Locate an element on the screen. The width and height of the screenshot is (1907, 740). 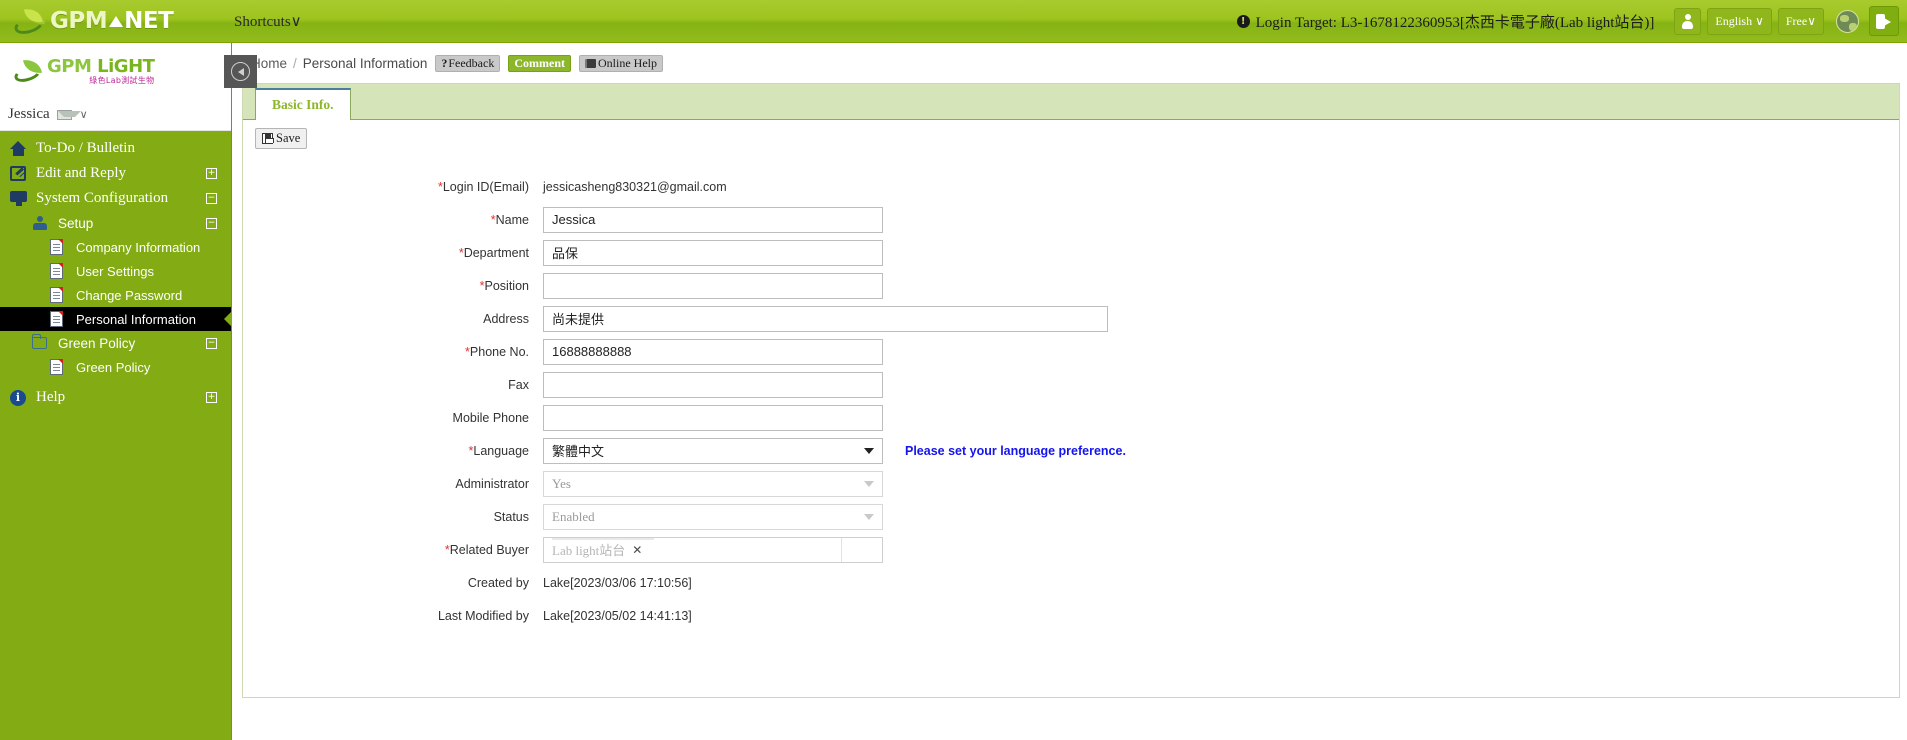
form-row-fax: Fax is located at coordinates (1071, 384).